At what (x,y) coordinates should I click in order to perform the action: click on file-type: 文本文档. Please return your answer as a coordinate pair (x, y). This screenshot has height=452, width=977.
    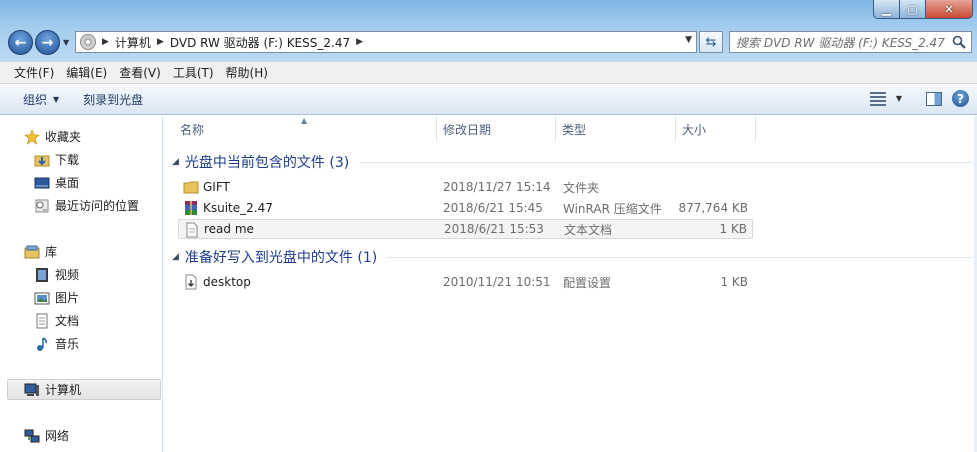
    Looking at the image, I should click on (588, 229).